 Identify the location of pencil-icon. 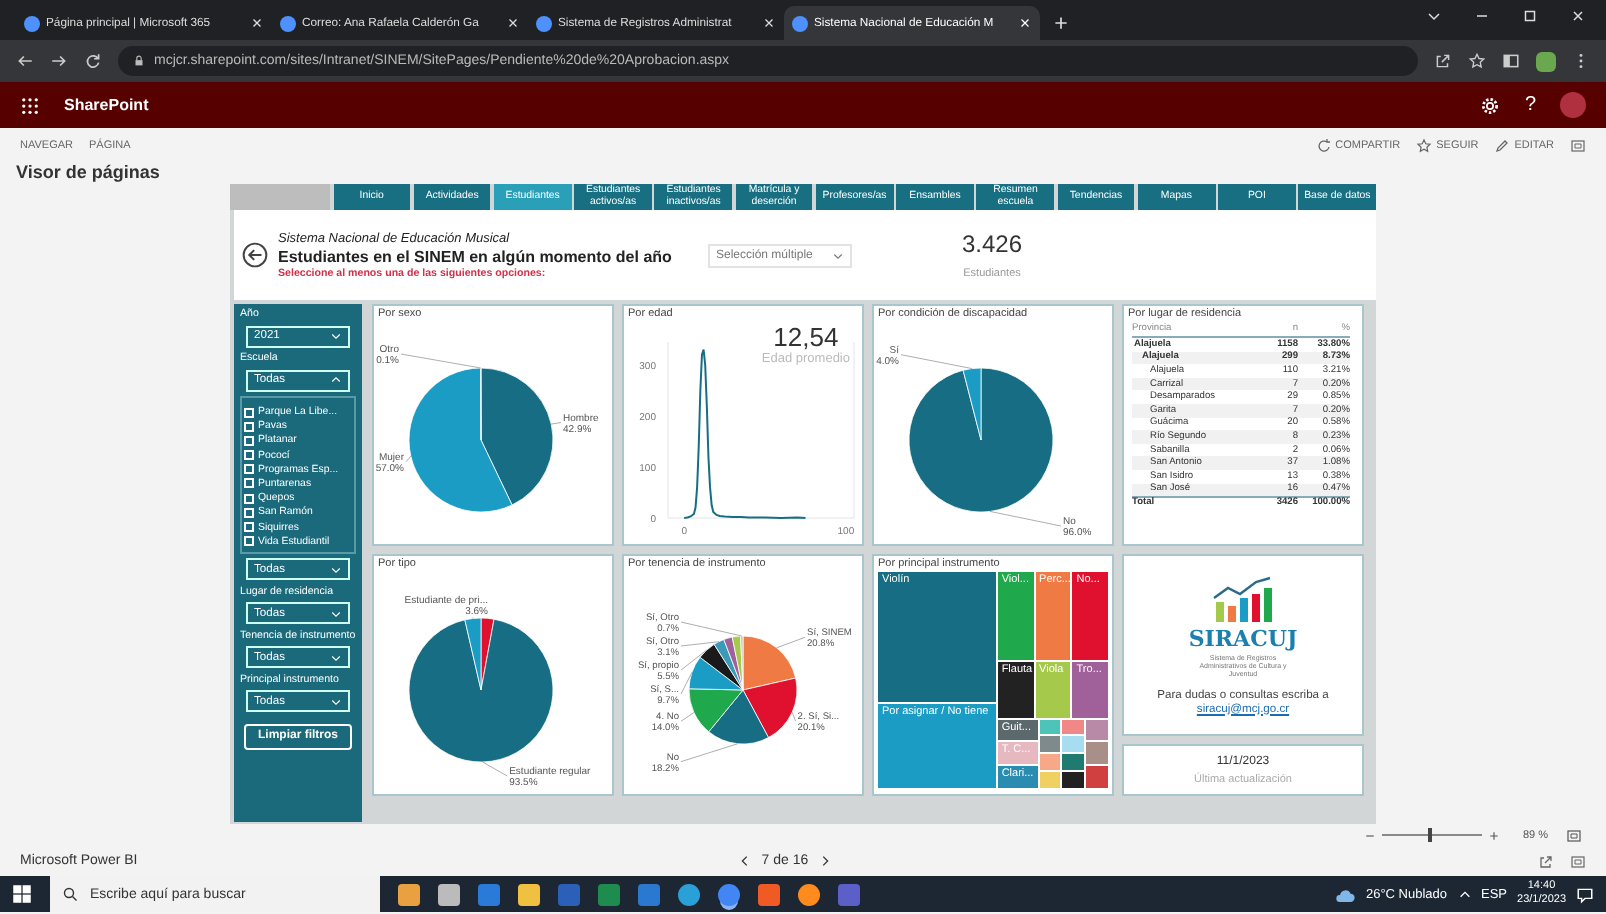
(1502, 145).